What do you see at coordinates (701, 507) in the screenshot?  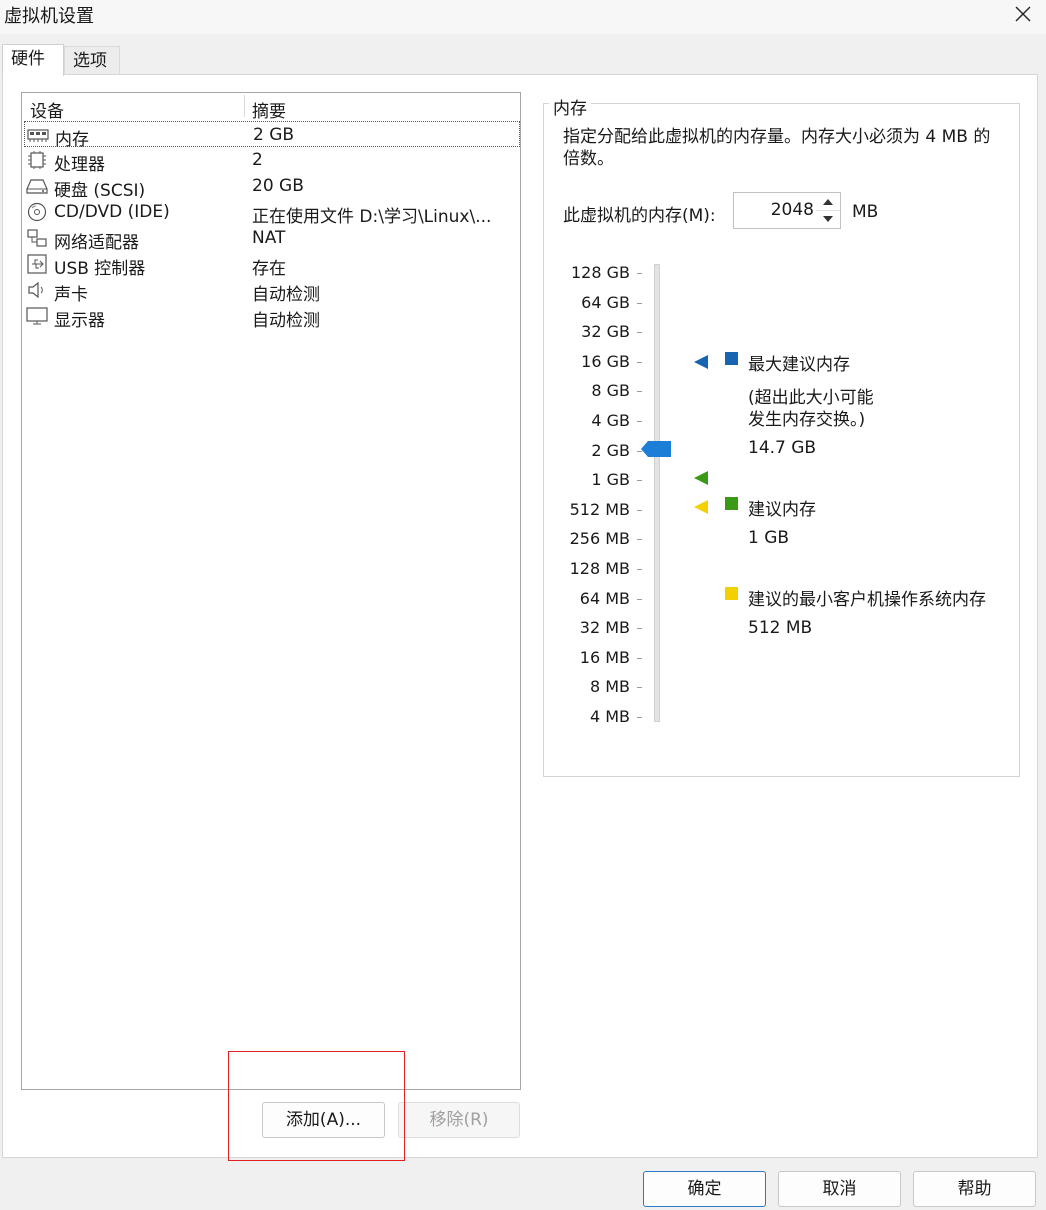 I see `minimum-marker` at bounding box center [701, 507].